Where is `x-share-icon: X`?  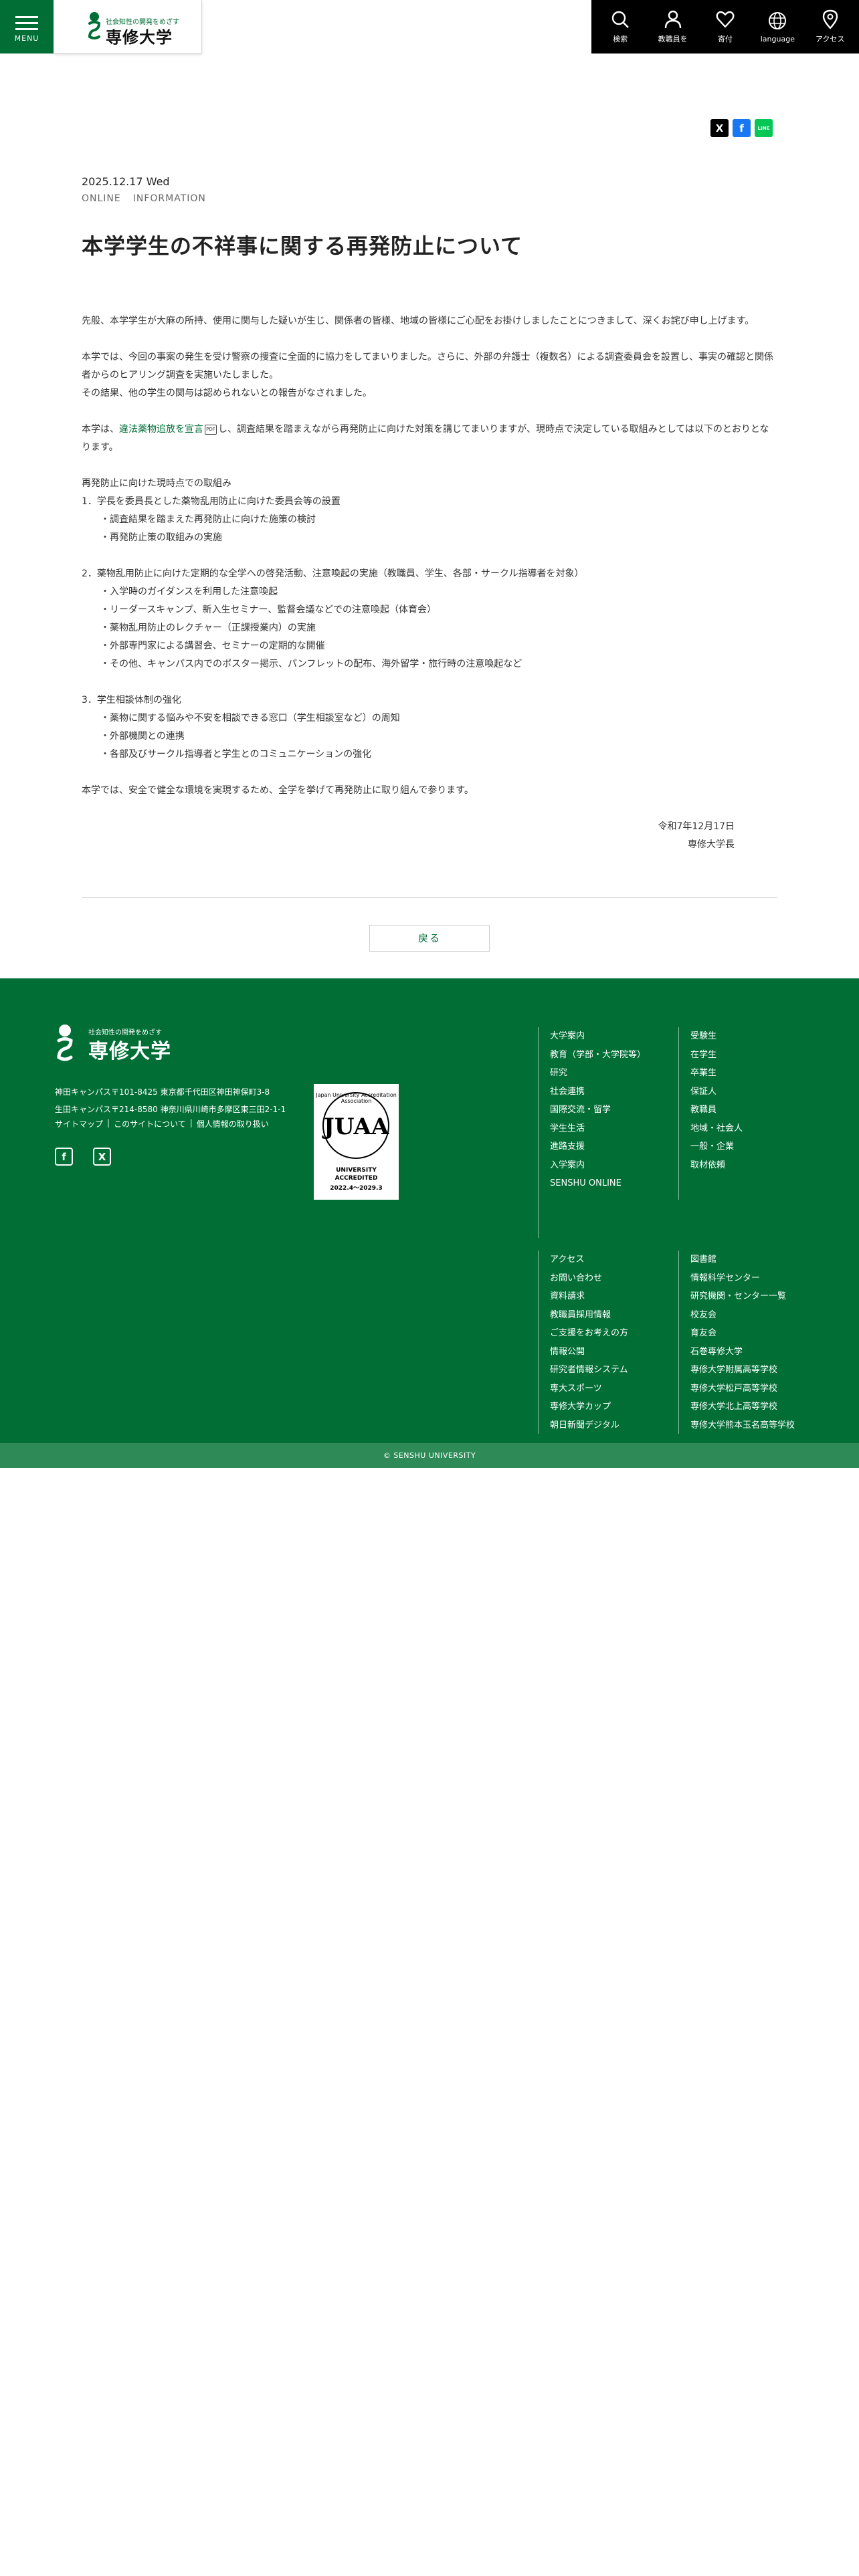 x-share-icon: X is located at coordinates (720, 128).